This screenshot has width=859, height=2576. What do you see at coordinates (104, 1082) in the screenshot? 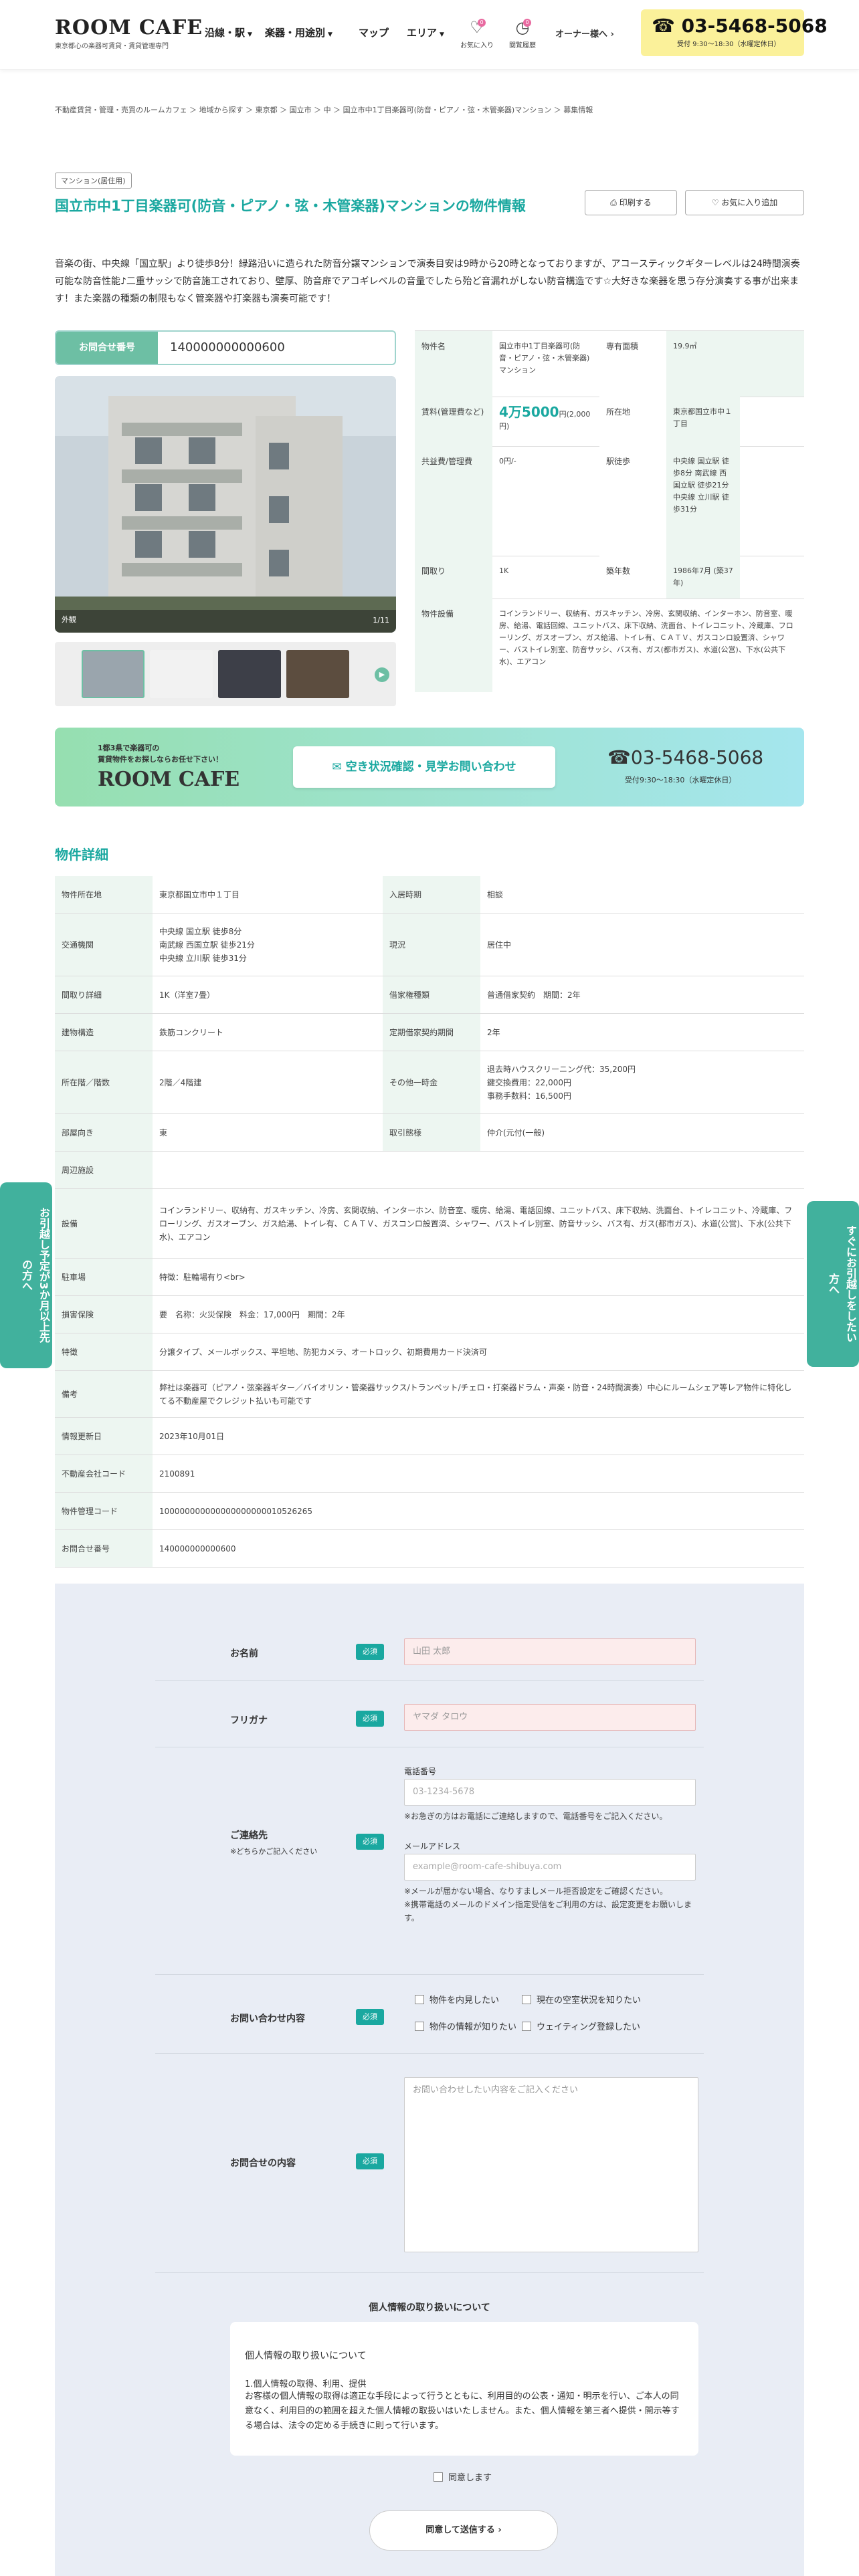
I see `detail-label: 所在階／階数` at bounding box center [104, 1082].